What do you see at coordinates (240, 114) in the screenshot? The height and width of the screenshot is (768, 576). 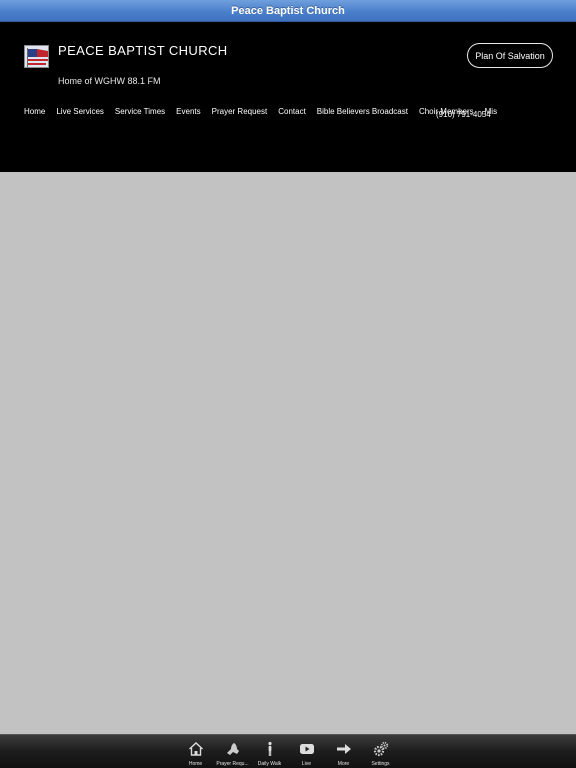 I see `nav-item-prayer-request: Prayer Request` at bounding box center [240, 114].